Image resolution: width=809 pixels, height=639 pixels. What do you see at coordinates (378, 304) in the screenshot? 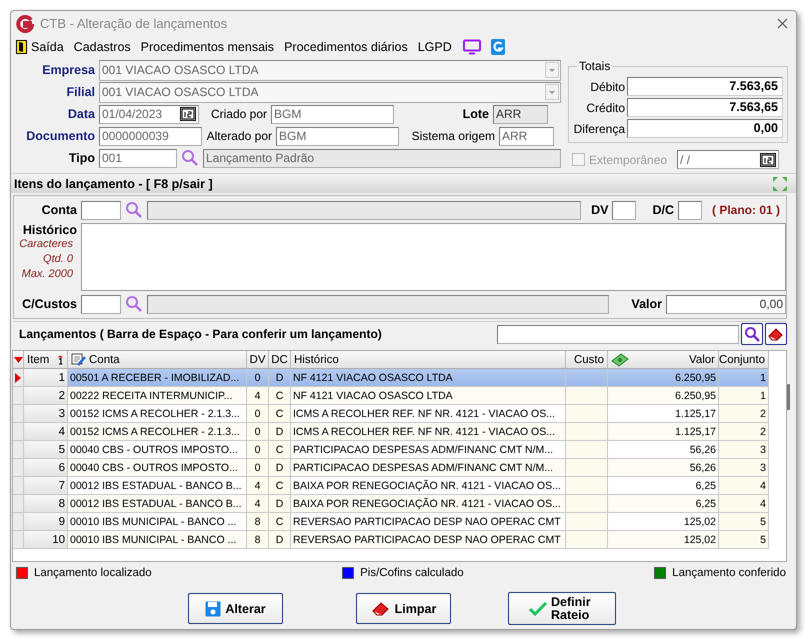
I see `cost-center-description-field` at bounding box center [378, 304].